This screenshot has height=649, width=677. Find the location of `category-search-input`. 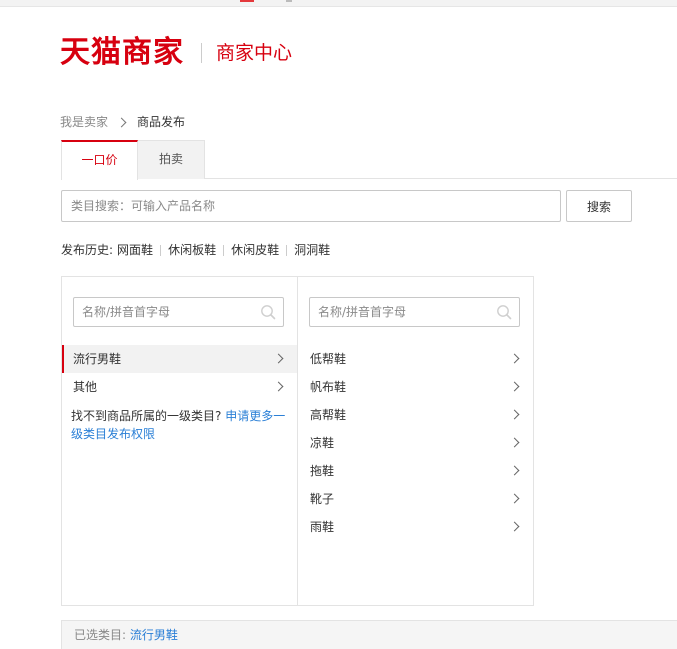

category-search-input is located at coordinates (311, 206).